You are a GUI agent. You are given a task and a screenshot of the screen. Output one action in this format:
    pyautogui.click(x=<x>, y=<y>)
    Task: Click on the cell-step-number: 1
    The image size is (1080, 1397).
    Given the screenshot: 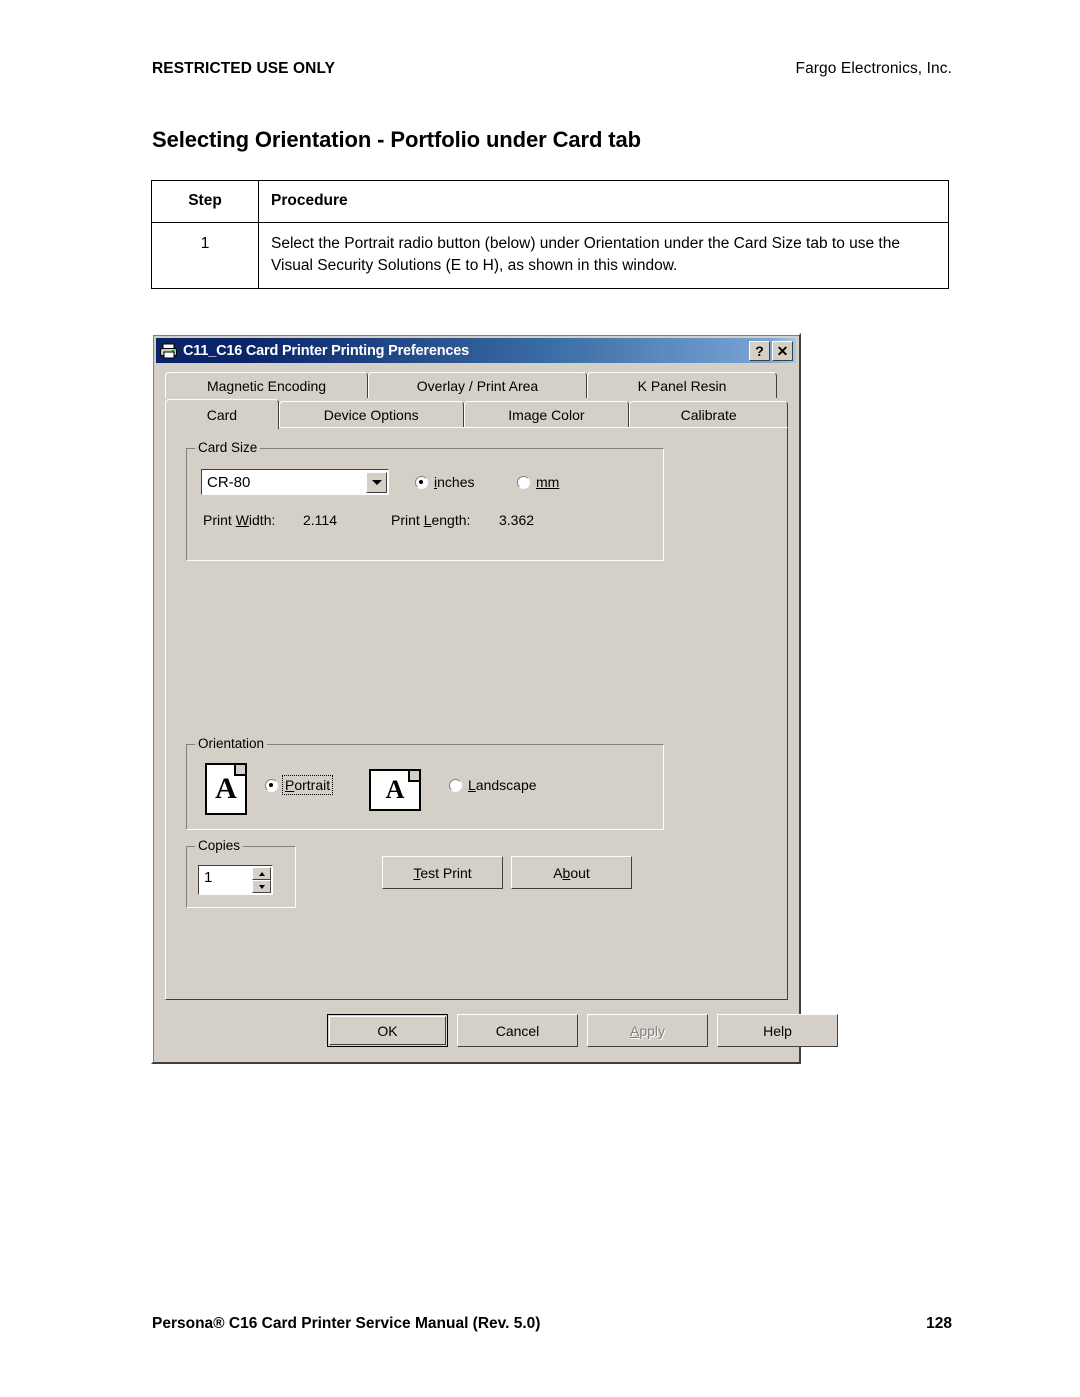 What is the action you would take?
    pyautogui.click(x=205, y=255)
    